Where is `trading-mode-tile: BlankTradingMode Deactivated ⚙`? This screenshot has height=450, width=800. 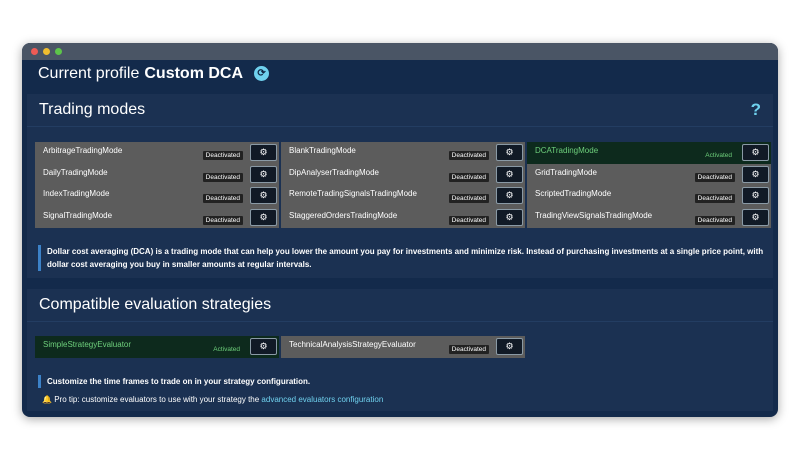
trading-mode-tile: BlankTradingMode Deactivated ⚙ is located at coordinates (403, 153).